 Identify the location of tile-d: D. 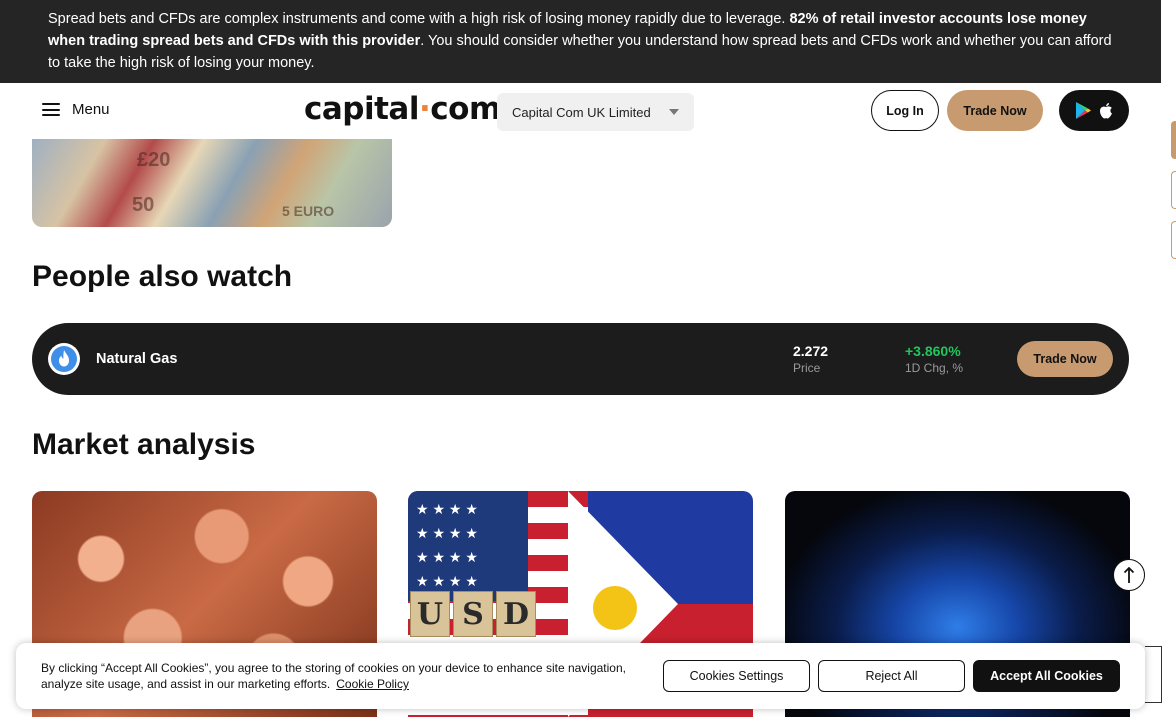
(516, 614).